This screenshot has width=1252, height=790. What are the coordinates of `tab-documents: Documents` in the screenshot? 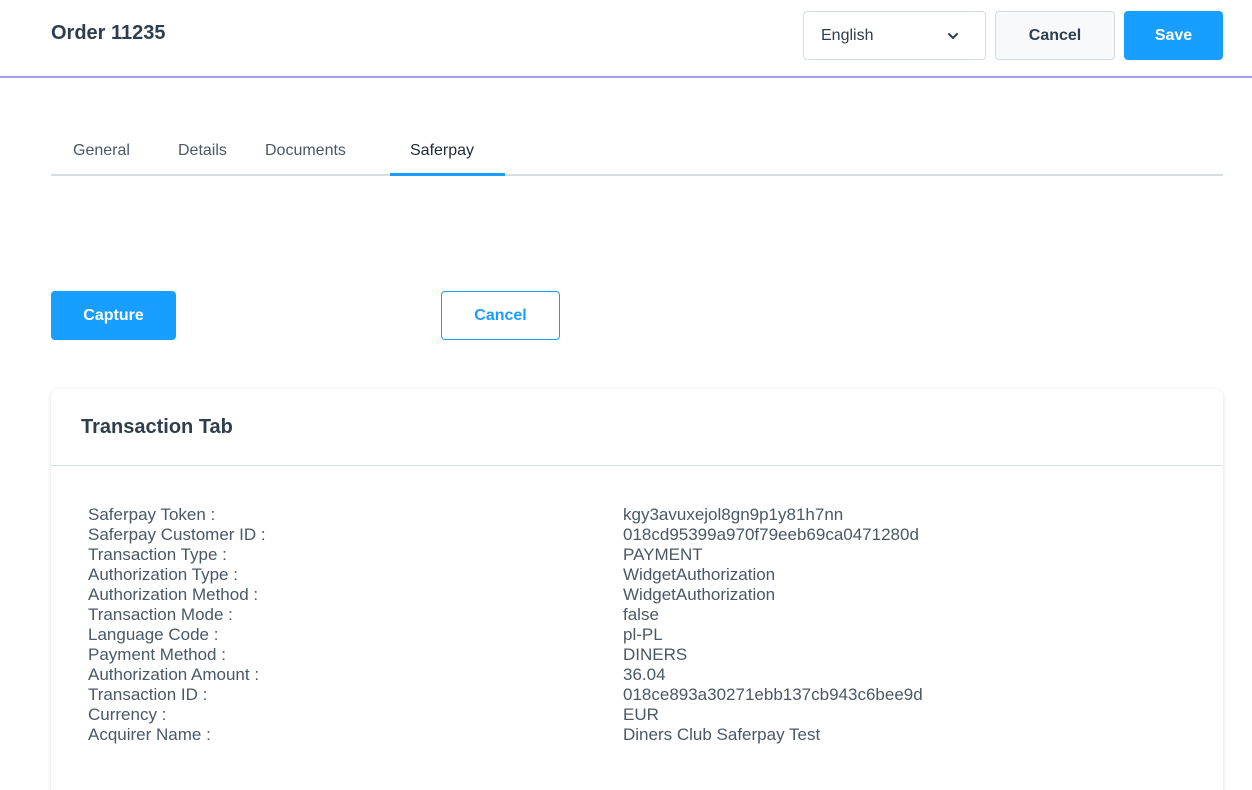 It's located at (305, 151).